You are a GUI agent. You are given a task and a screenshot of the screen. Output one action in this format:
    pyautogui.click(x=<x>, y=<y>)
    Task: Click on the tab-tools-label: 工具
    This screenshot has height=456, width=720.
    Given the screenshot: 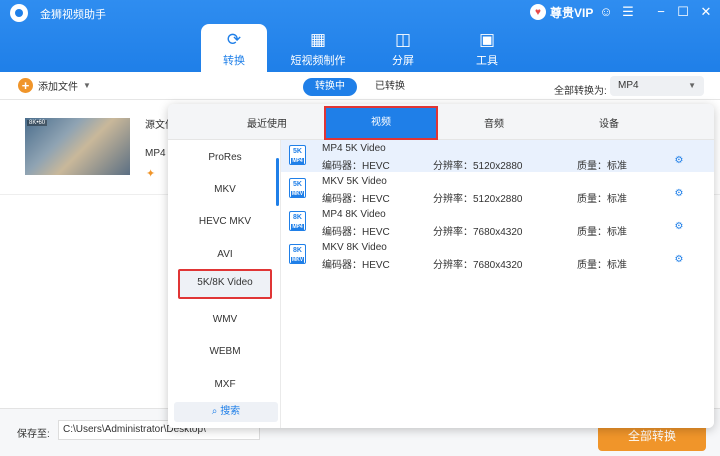 What is the action you would take?
    pyautogui.click(x=487, y=61)
    